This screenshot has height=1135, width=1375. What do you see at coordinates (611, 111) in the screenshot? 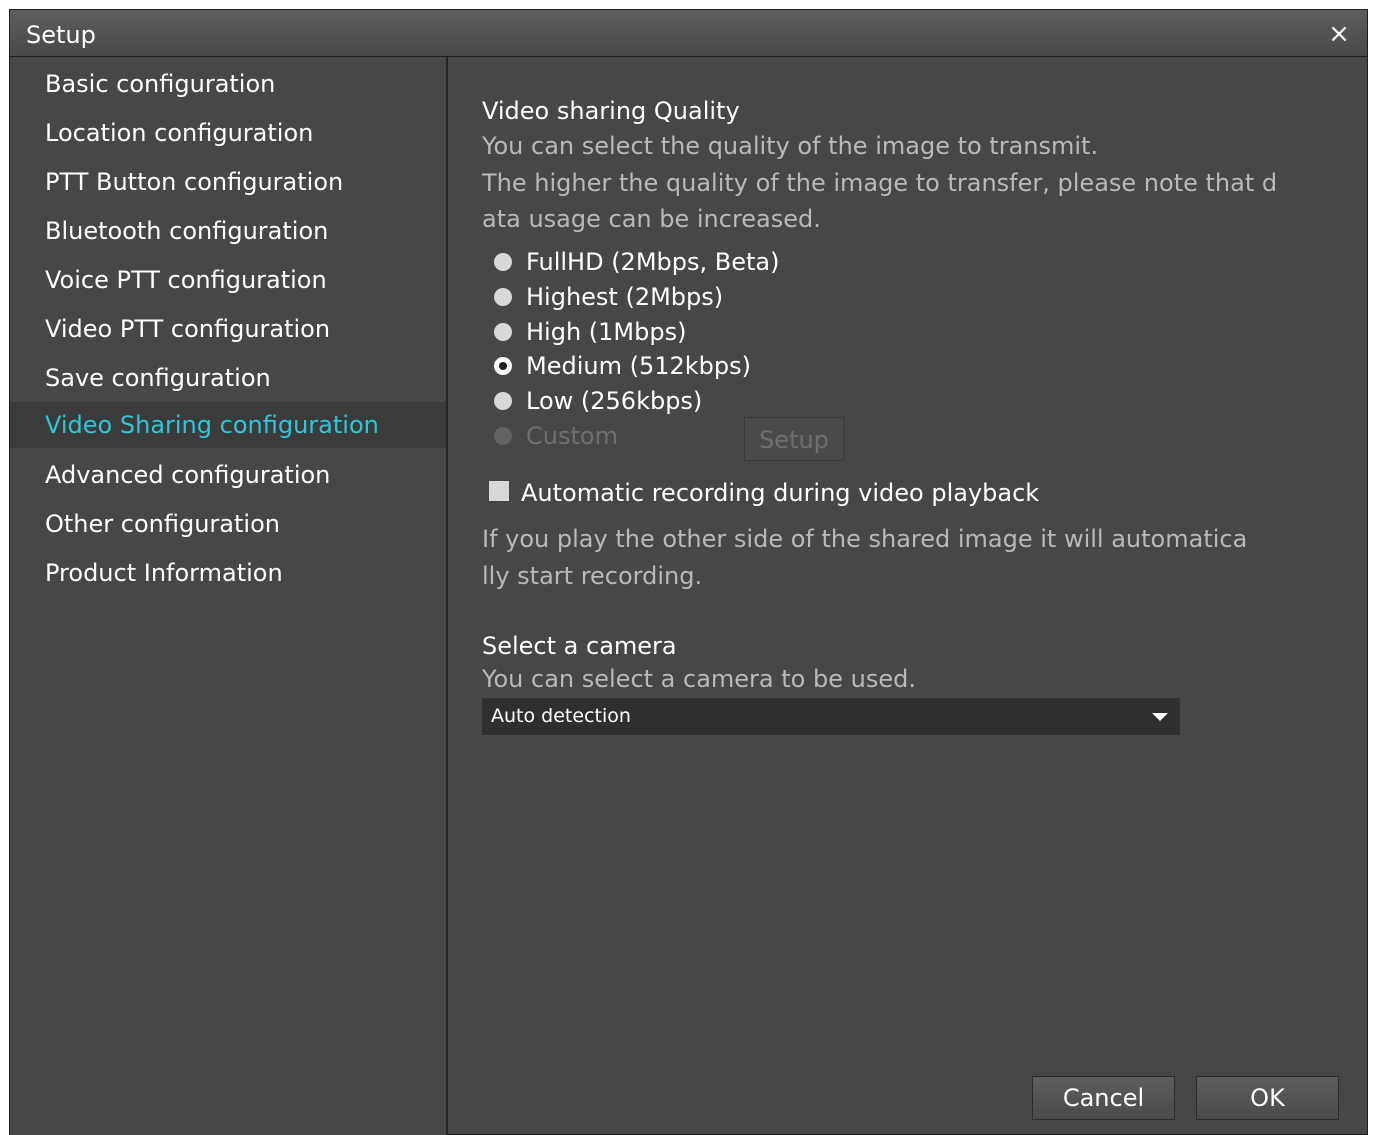
I see `quality-heading: Video sharing Quality` at bounding box center [611, 111].